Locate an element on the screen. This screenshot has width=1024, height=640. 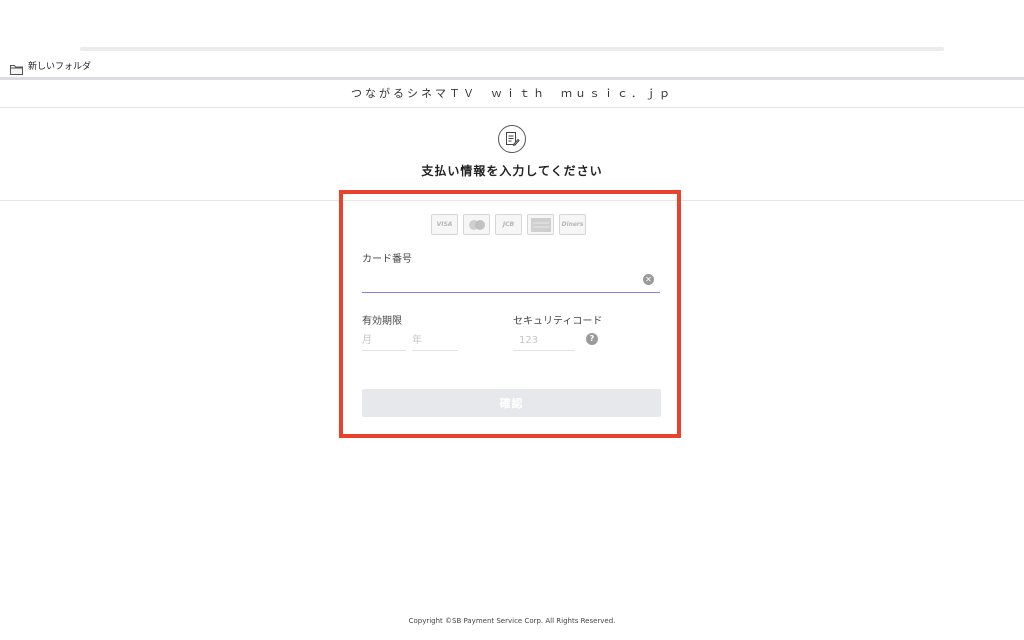
card-number-input is located at coordinates (511, 282).